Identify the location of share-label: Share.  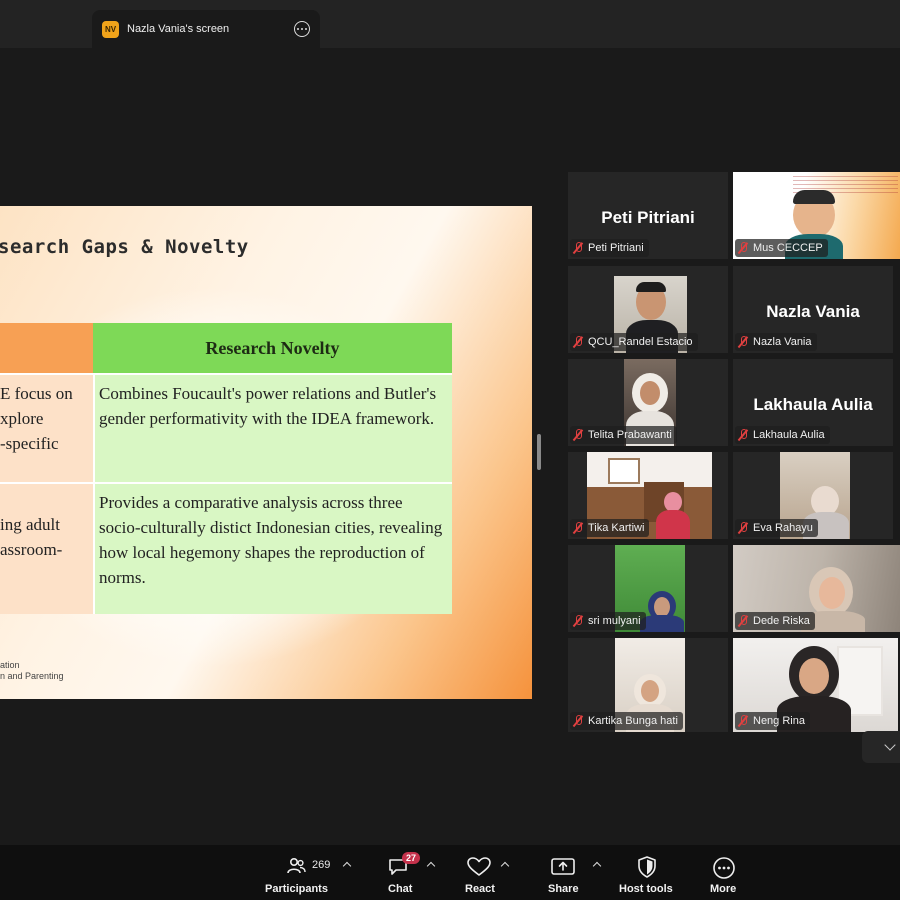
(563, 889).